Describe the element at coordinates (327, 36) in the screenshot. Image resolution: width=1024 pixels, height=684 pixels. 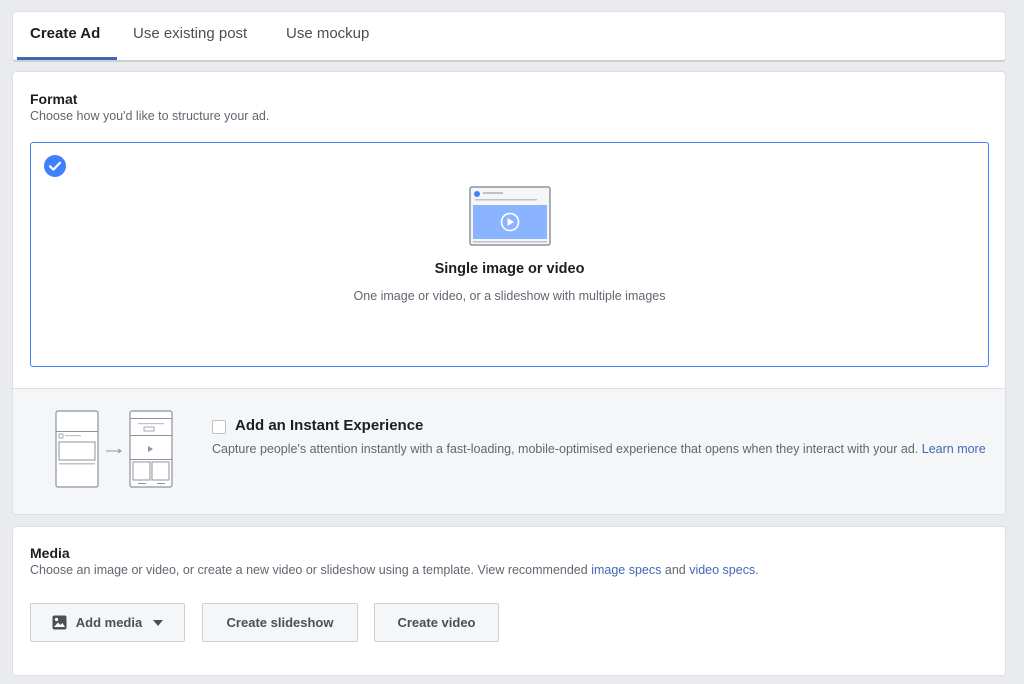
I see `tab-use-mockup: Use mockup` at that location.